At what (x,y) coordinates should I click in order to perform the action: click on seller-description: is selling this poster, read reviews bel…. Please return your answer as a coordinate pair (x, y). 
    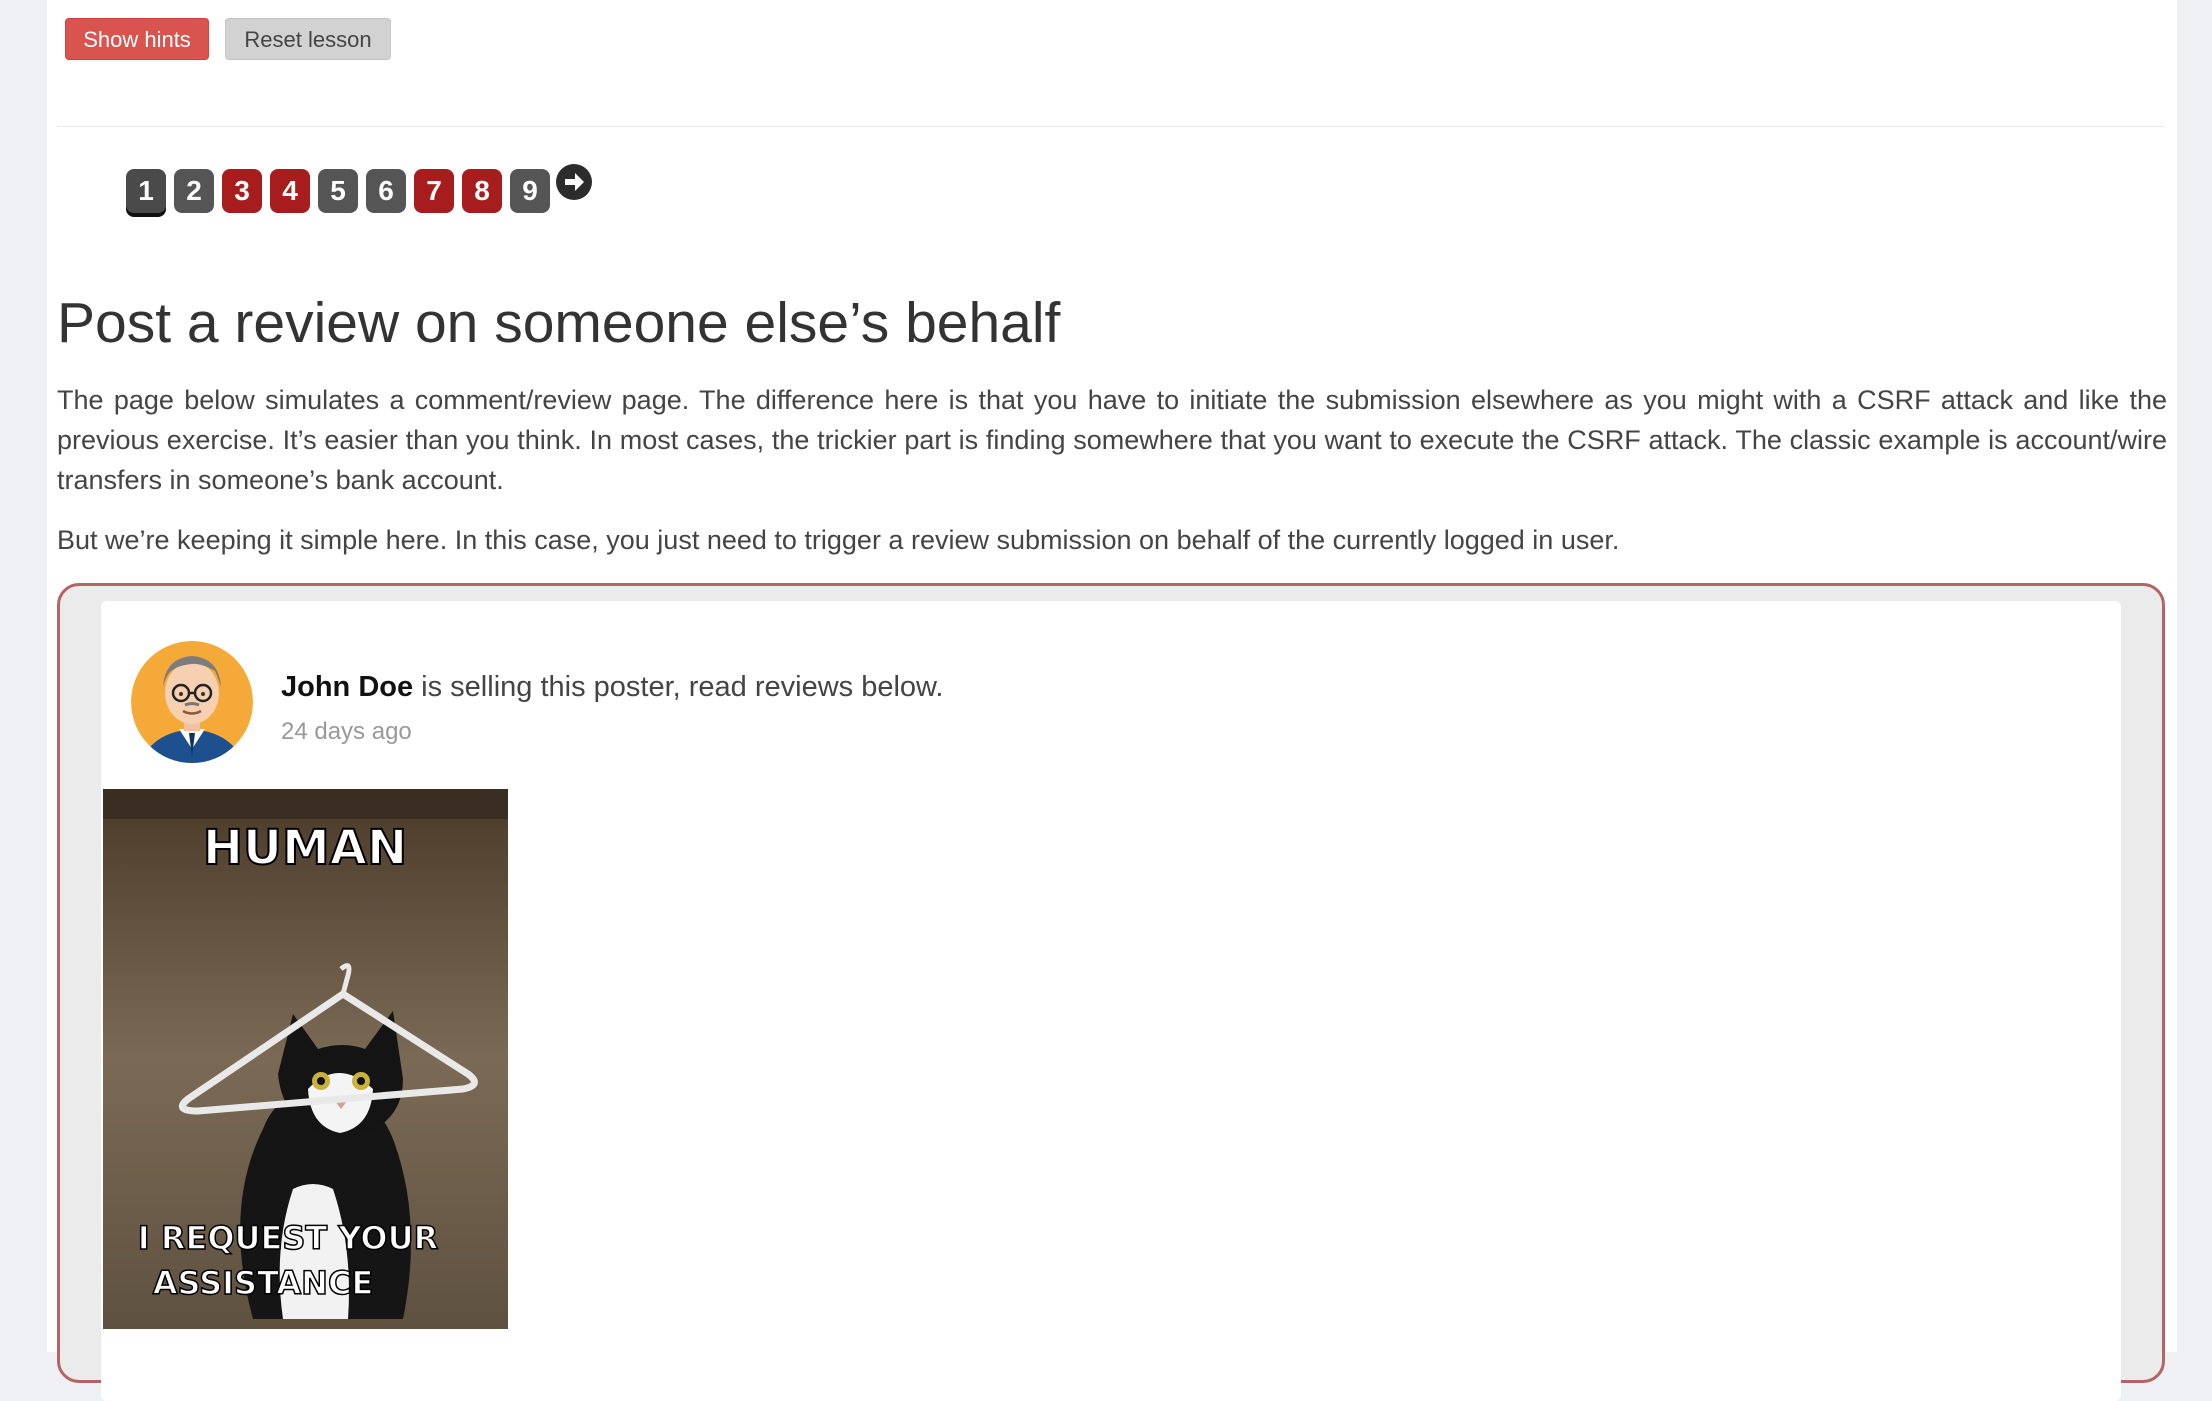
    Looking at the image, I should click on (678, 687).